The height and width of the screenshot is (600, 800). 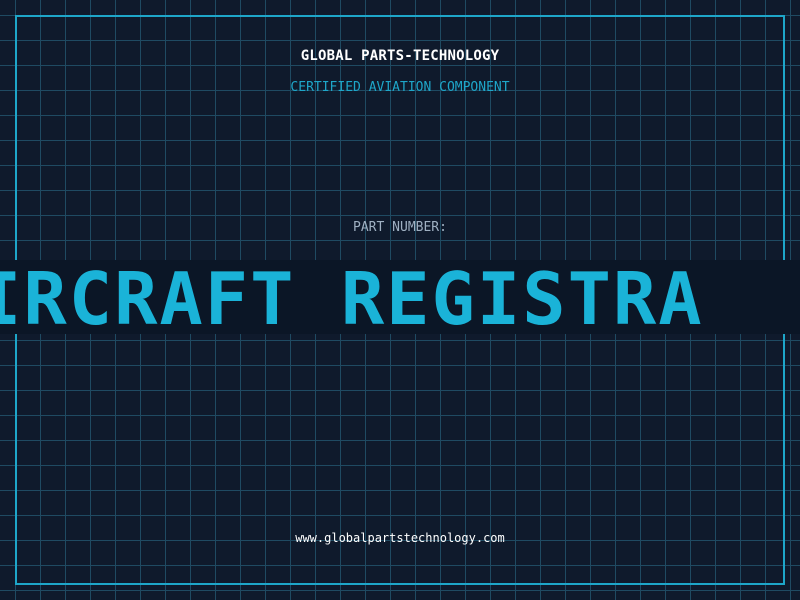 I want to click on part-number-value: Y AIRCRAFT REGISTRA, so click(x=352, y=297).